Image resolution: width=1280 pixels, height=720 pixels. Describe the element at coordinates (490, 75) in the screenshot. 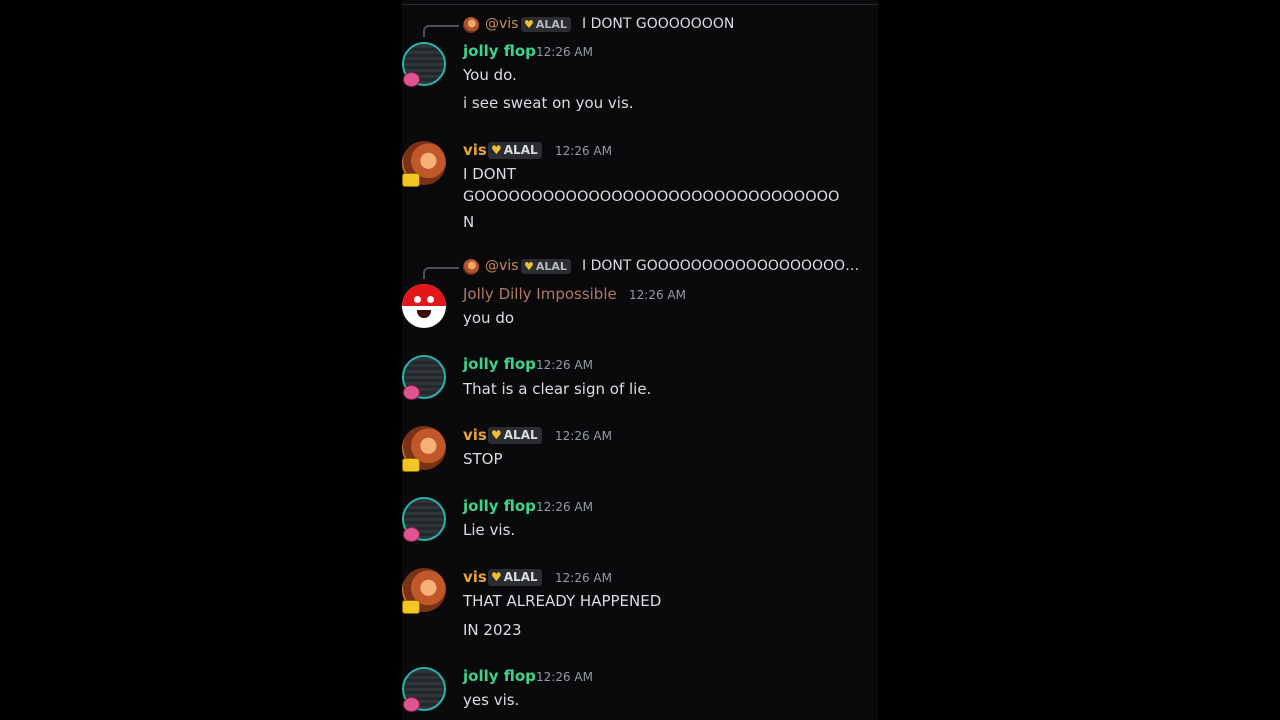

I see `message-text: You do.` at that location.